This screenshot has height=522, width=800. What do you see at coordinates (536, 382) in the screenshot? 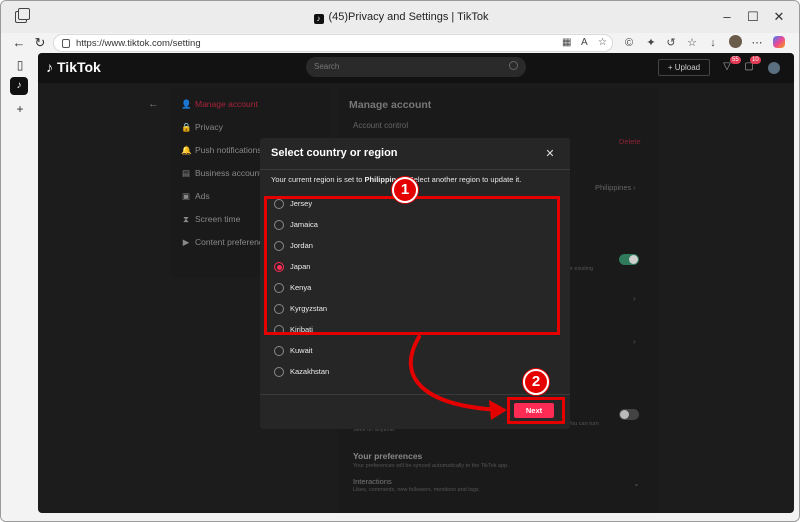
I see `annotation-step-2: 2` at bounding box center [536, 382].